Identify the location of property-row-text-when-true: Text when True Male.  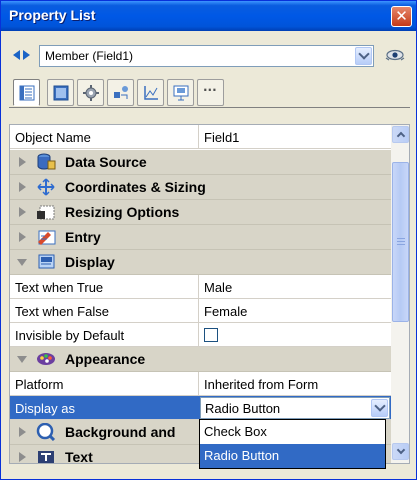
(200, 287).